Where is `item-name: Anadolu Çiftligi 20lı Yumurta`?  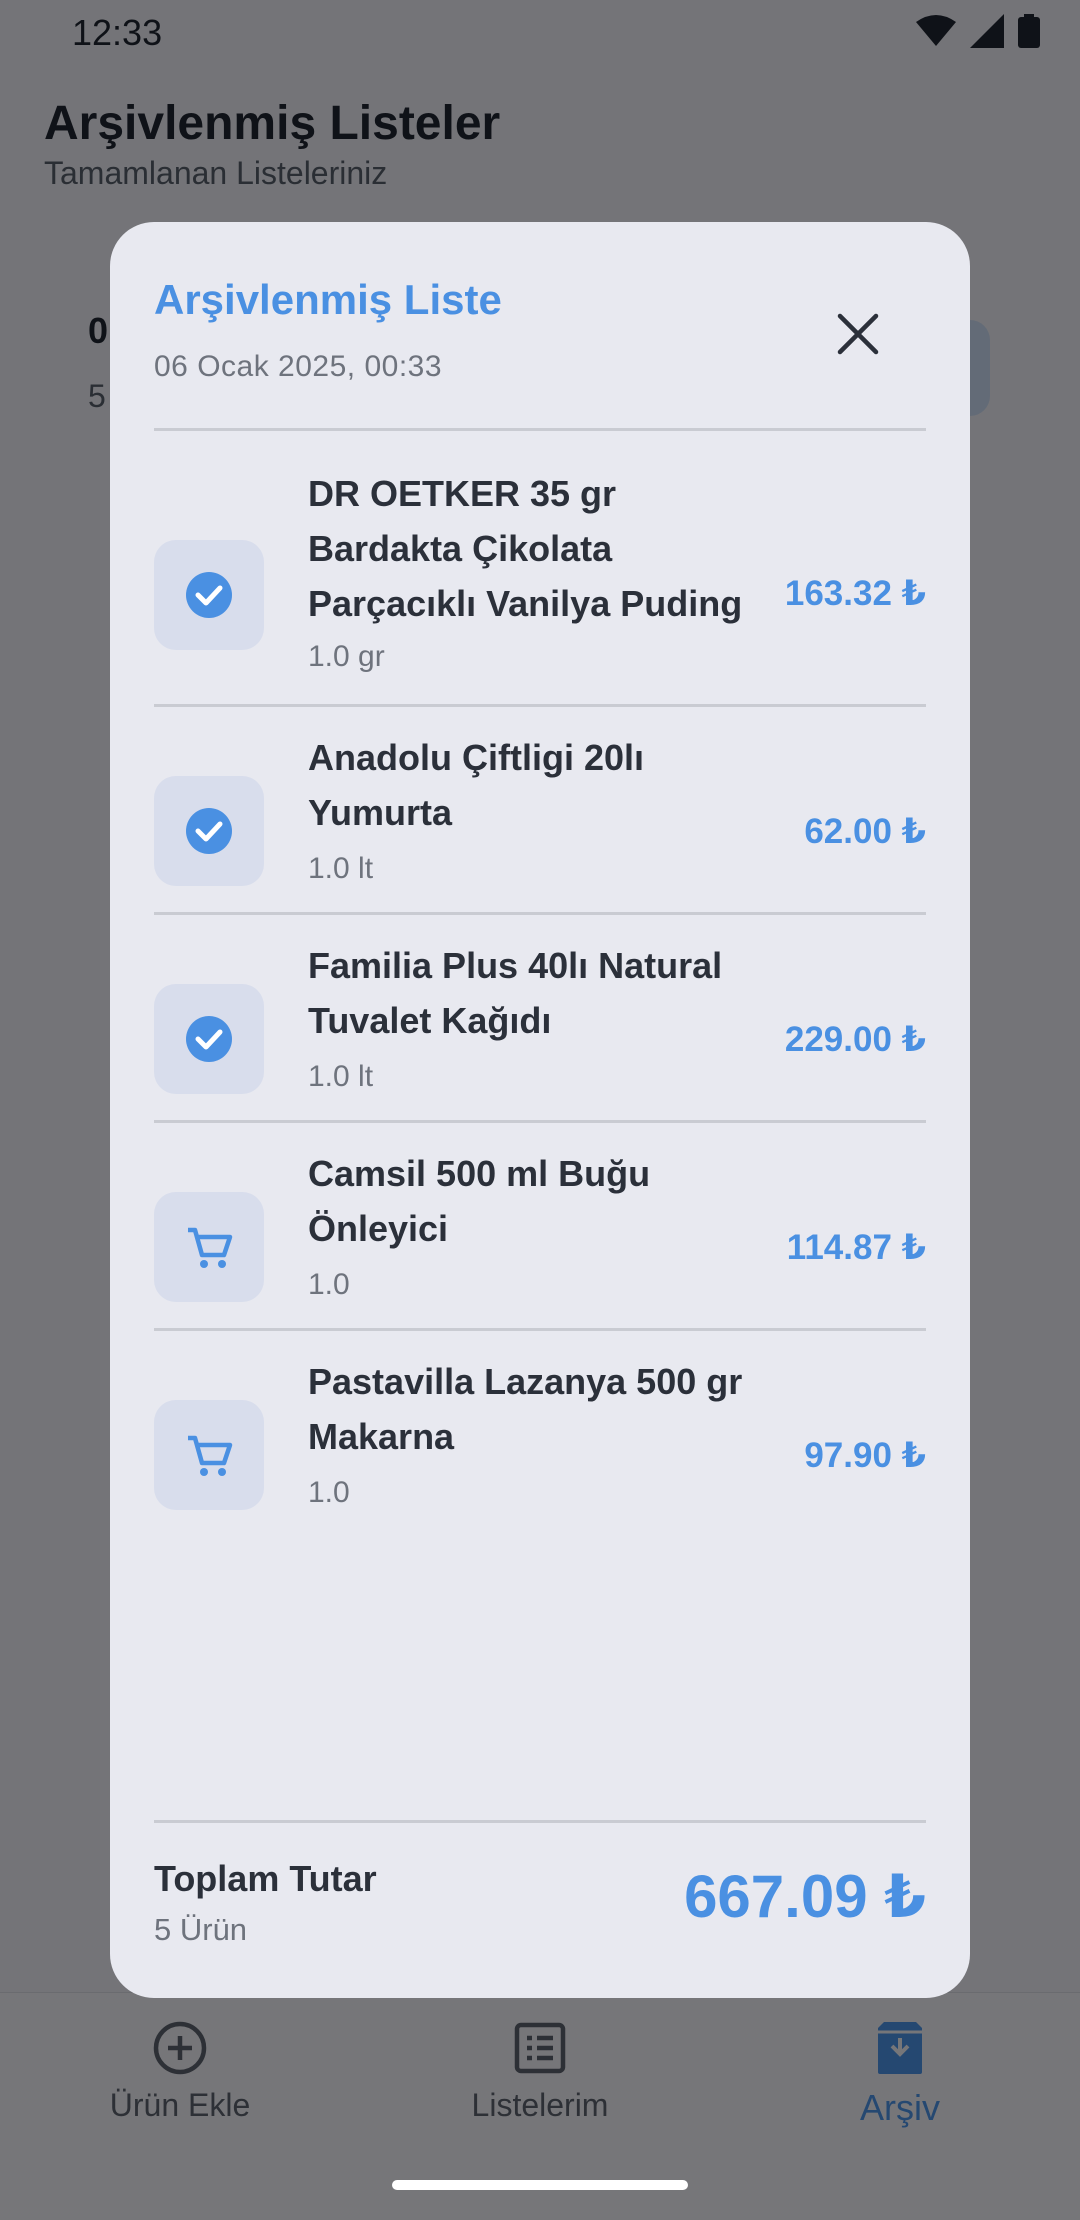 item-name: Anadolu Çiftligi 20lı Yumurta is located at coordinates (476, 785).